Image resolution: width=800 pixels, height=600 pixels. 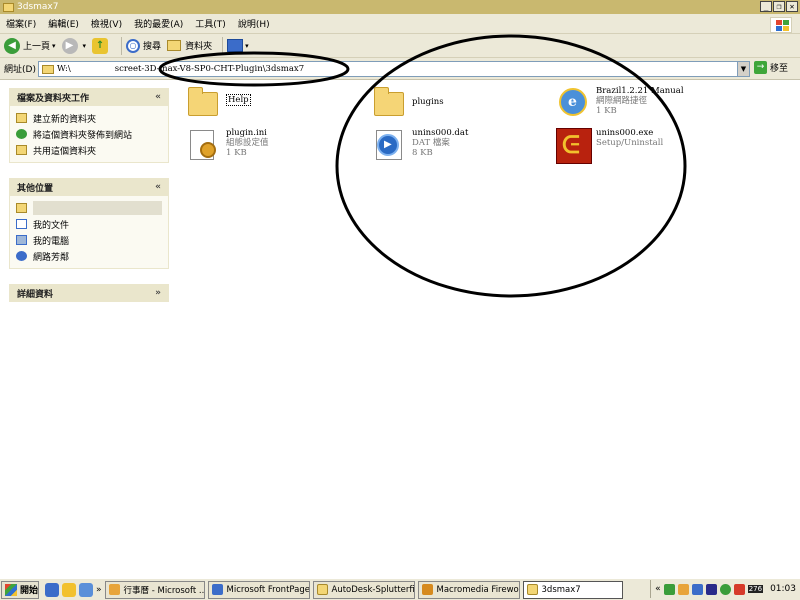 What do you see at coordinates (21, 256) in the screenshot?
I see `network-icon` at bounding box center [21, 256].